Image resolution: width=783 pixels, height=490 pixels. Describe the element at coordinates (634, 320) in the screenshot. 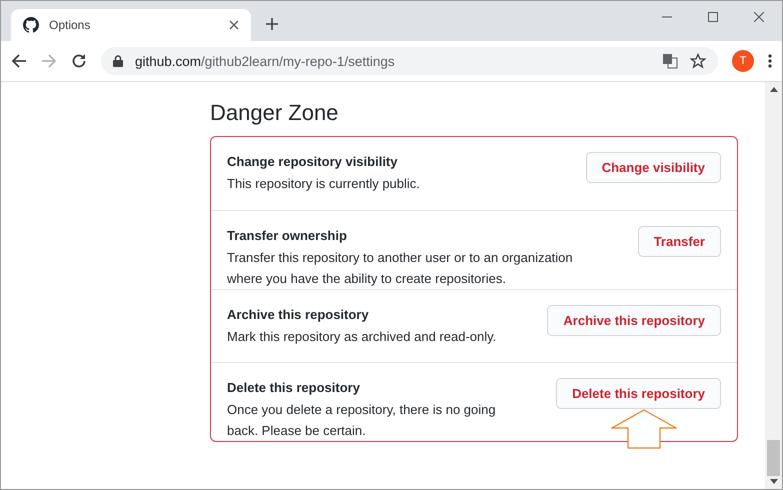

I see `danger-button: Archive this repository` at that location.